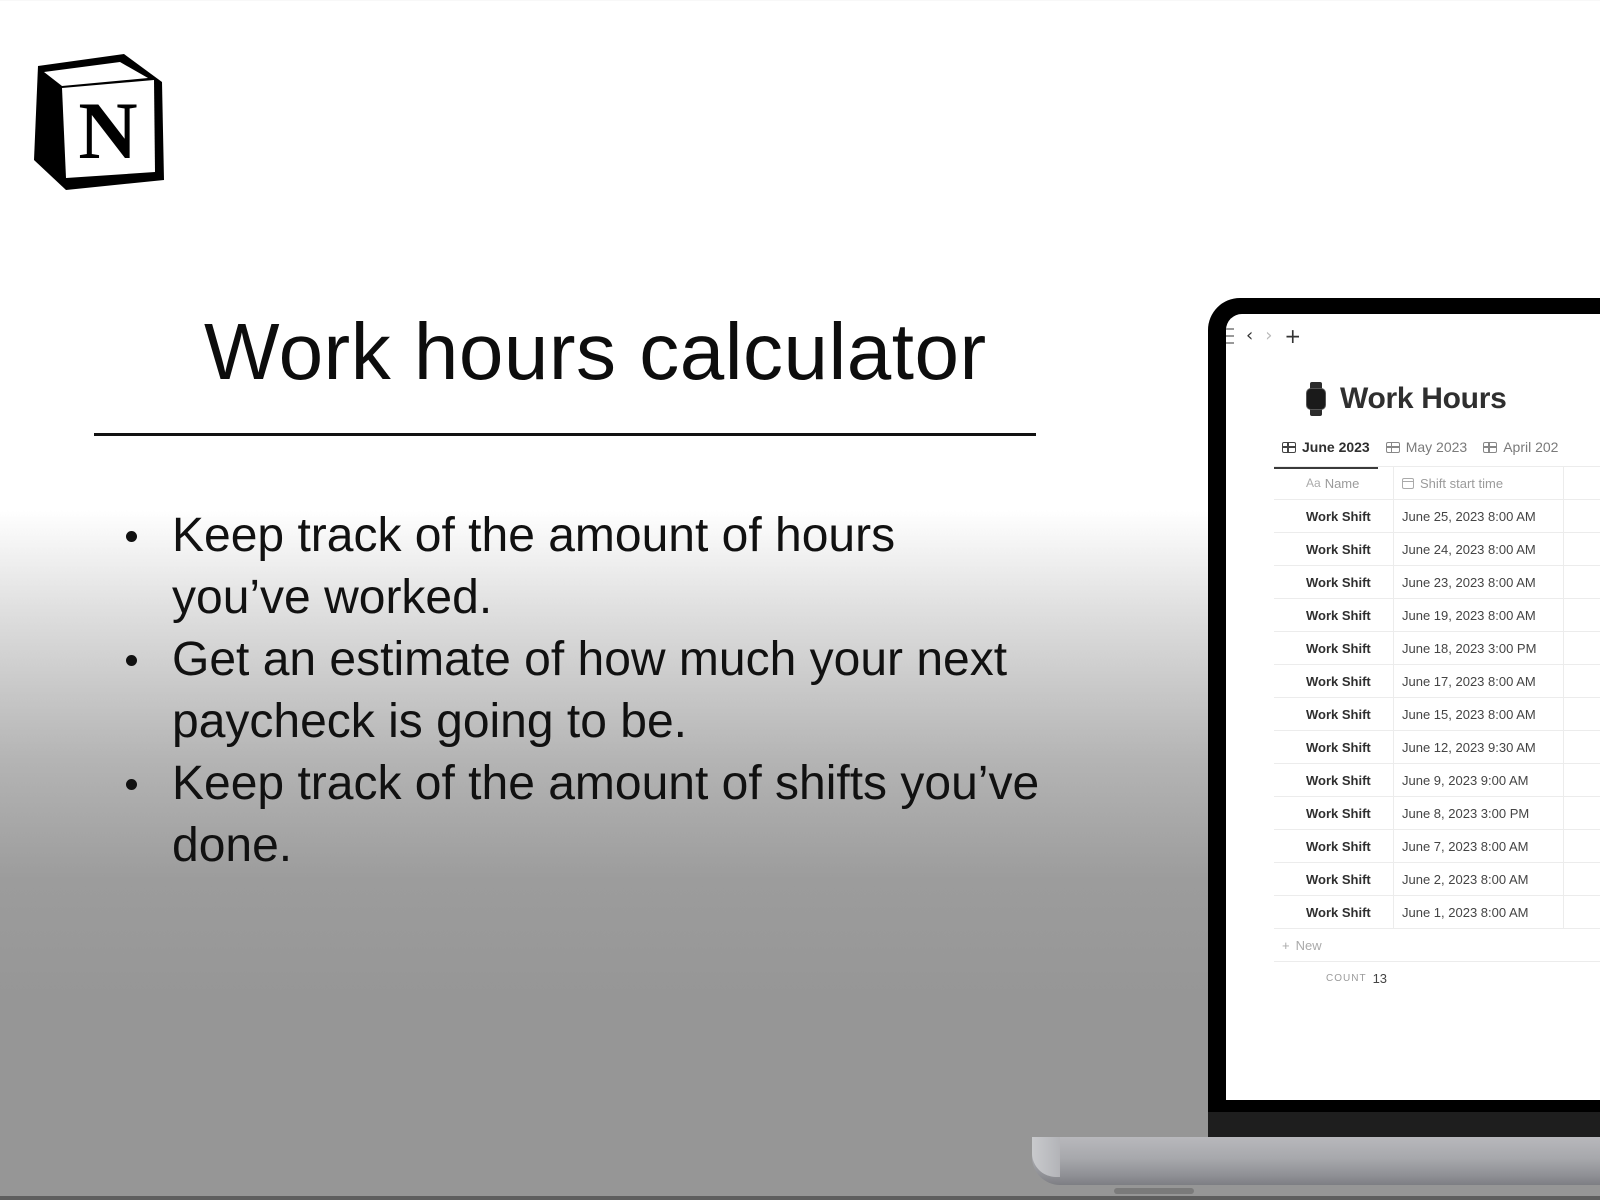 The height and width of the screenshot is (1200, 1600). What do you see at coordinates (1437, 978) in the screenshot?
I see `table-count: COUNT 13` at bounding box center [1437, 978].